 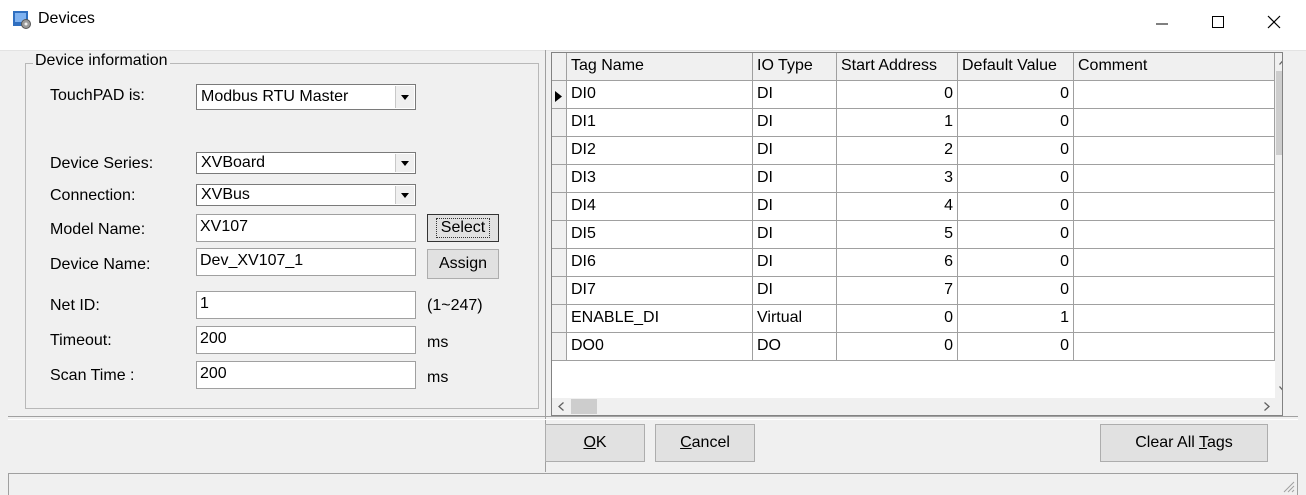 What do you see at coordinates (660, 179) in the screenshot?
I see `tag-name-cell: DI3` at bounding box center [660, 179].